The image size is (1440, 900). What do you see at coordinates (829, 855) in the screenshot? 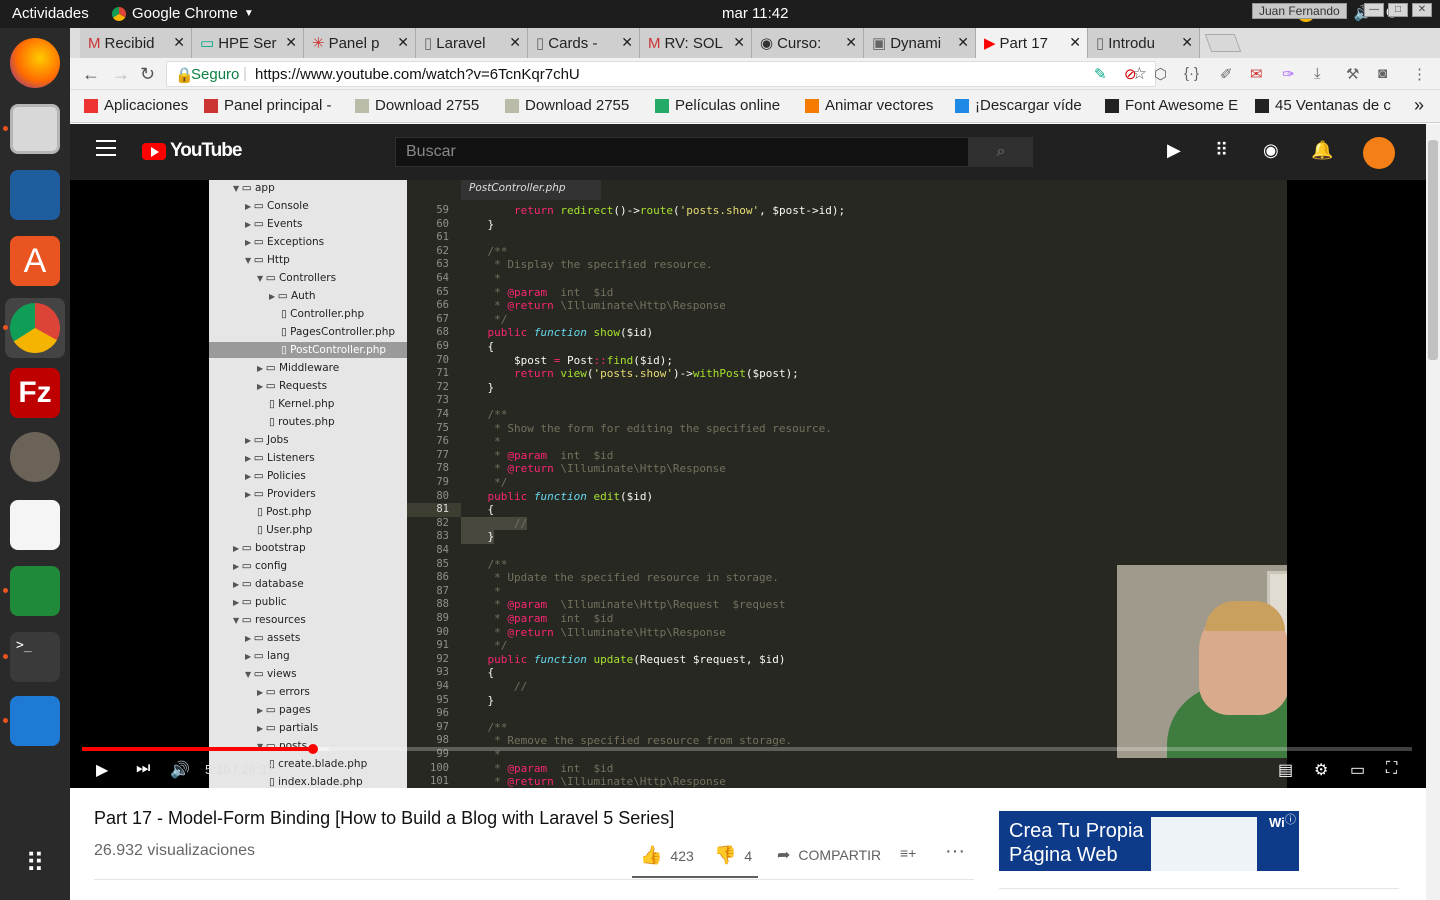
I see `share-button: ➦ COMPARTIR` at bounding box center [829, 855].